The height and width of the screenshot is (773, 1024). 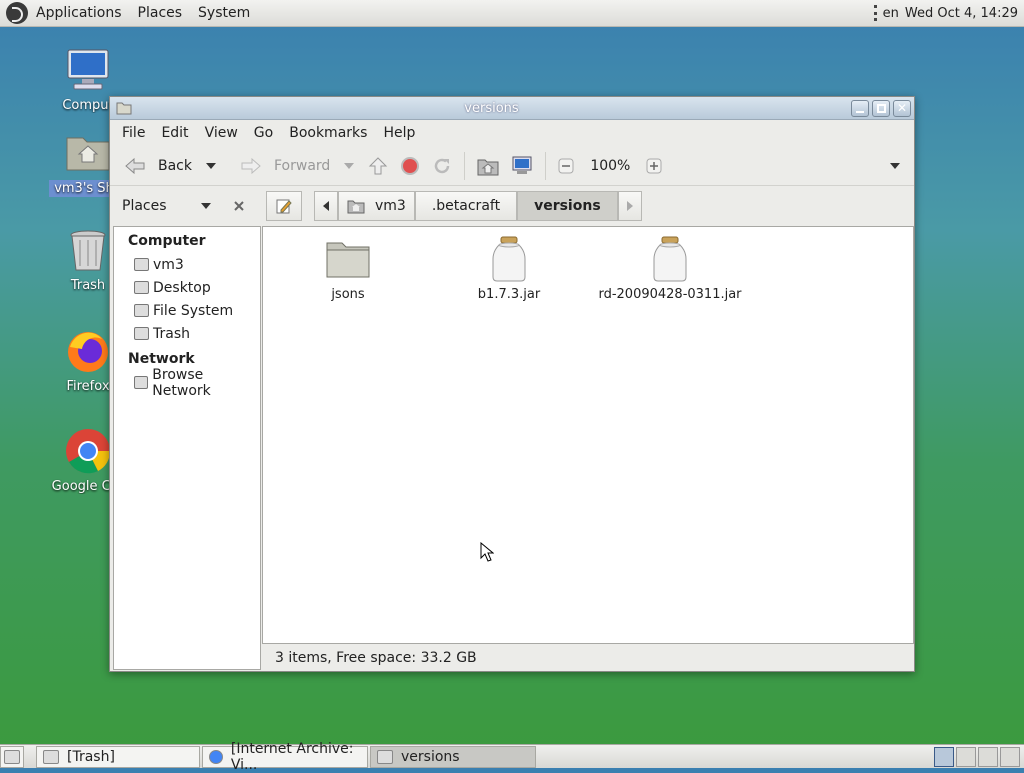 I want to click on arrow-up-icon, so click(x=378, y=165).